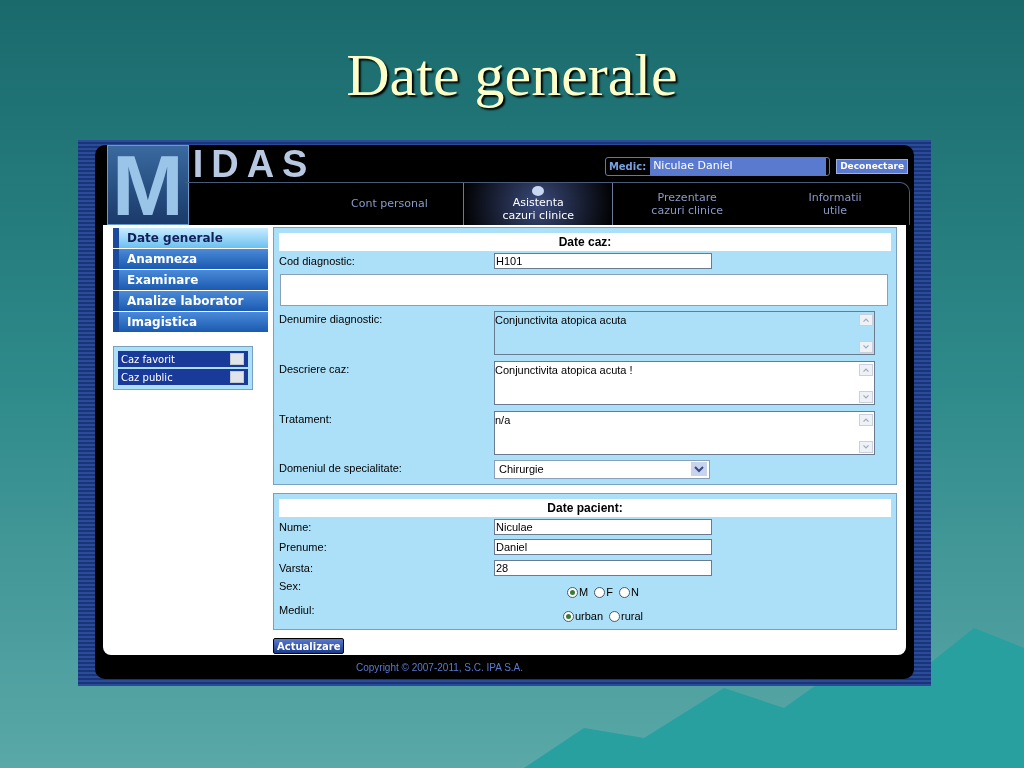 This screenshot has height=768, width=1024. Describe the element at coordinates (290, 586) in the screenshot. I see `field-label: Sex:` at that location.